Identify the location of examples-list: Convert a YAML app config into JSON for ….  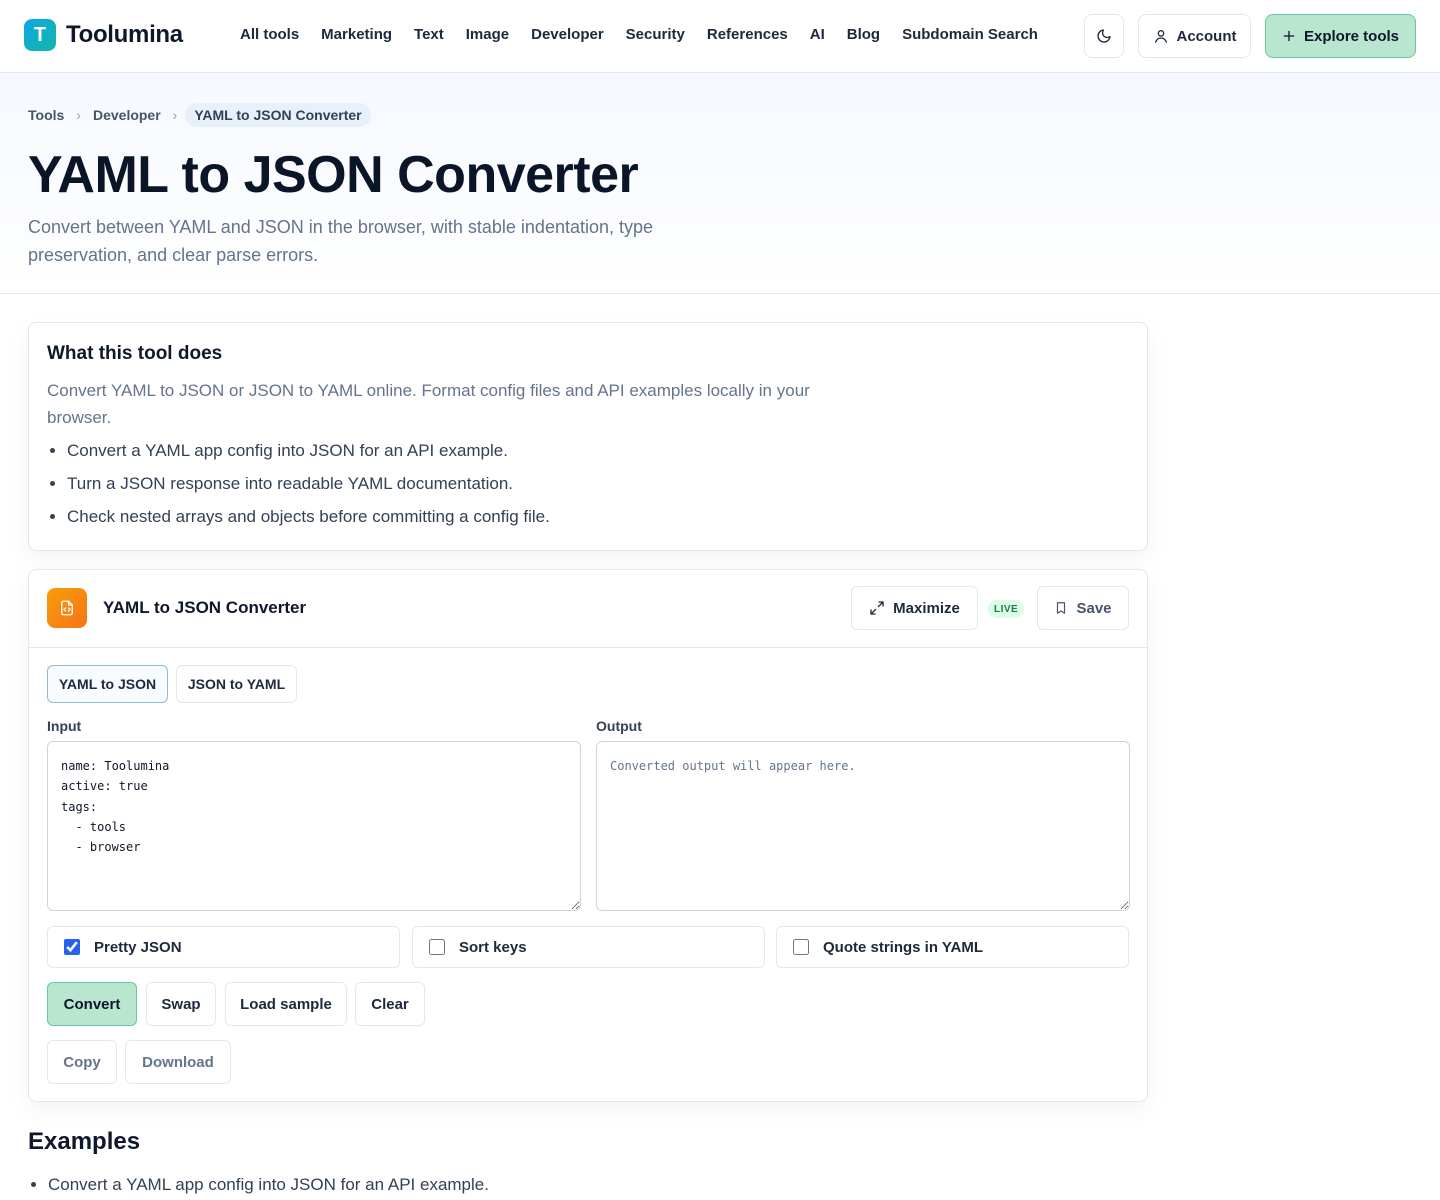
(258, 1185).